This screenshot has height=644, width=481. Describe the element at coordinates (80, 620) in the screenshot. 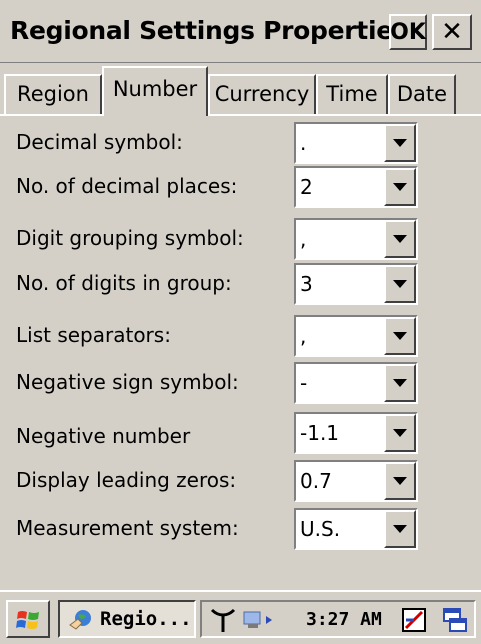

I see `globe-hand-icon` at that location.